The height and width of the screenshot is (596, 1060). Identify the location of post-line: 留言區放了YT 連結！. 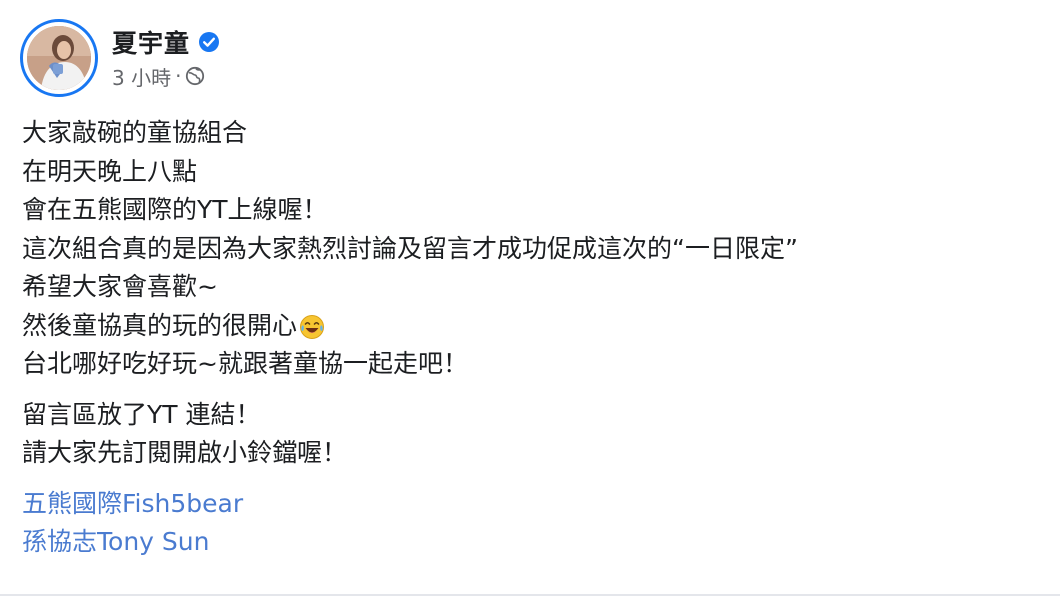
(141, 414).